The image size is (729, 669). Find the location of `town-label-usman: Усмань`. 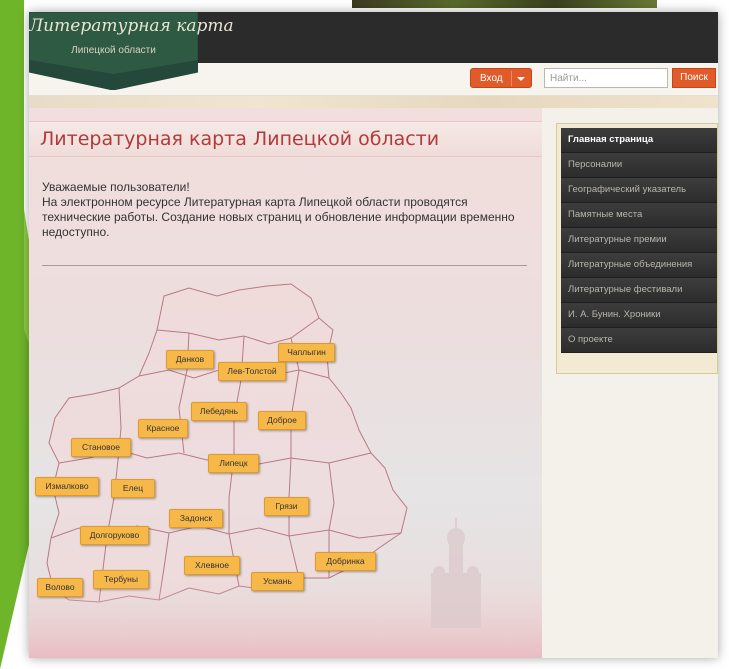

town-label-usman: Усмань is located at coordinates (277, 581).